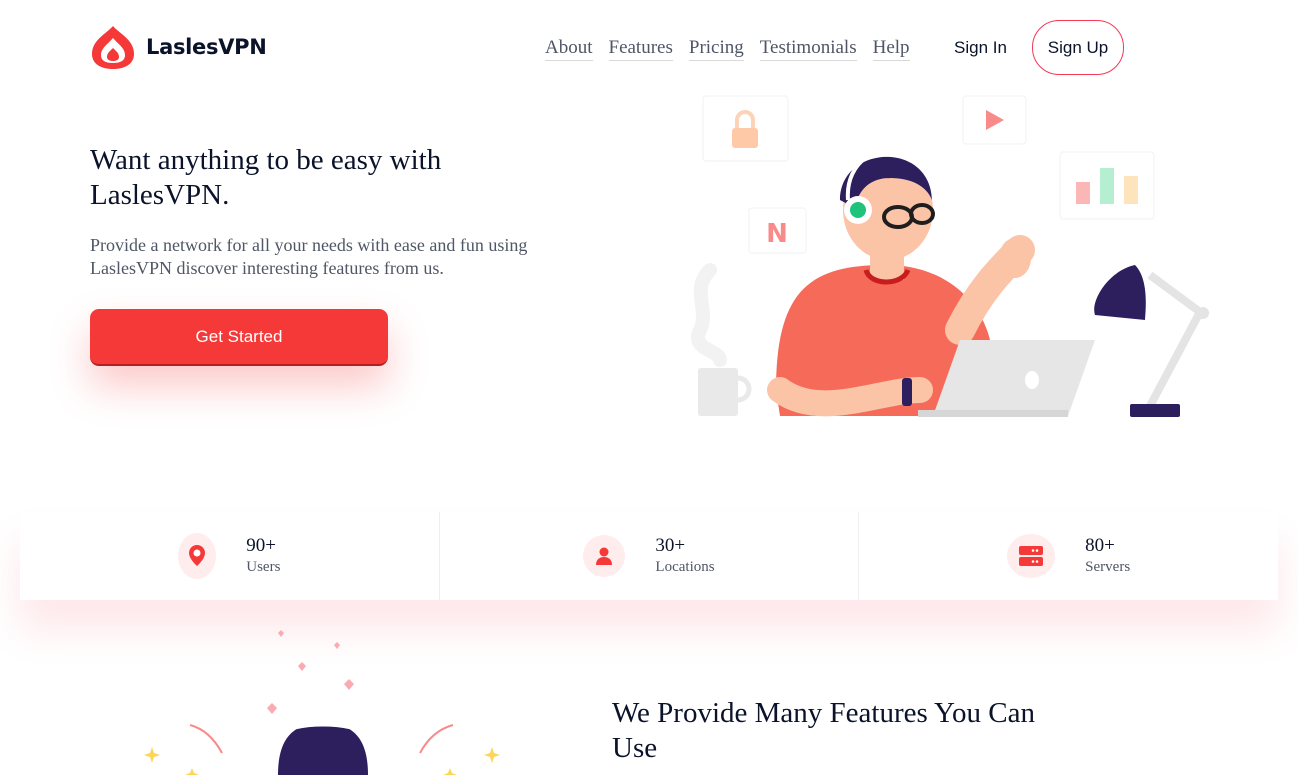  I want to click on logo: LaslesVPN, so click(178, 47).